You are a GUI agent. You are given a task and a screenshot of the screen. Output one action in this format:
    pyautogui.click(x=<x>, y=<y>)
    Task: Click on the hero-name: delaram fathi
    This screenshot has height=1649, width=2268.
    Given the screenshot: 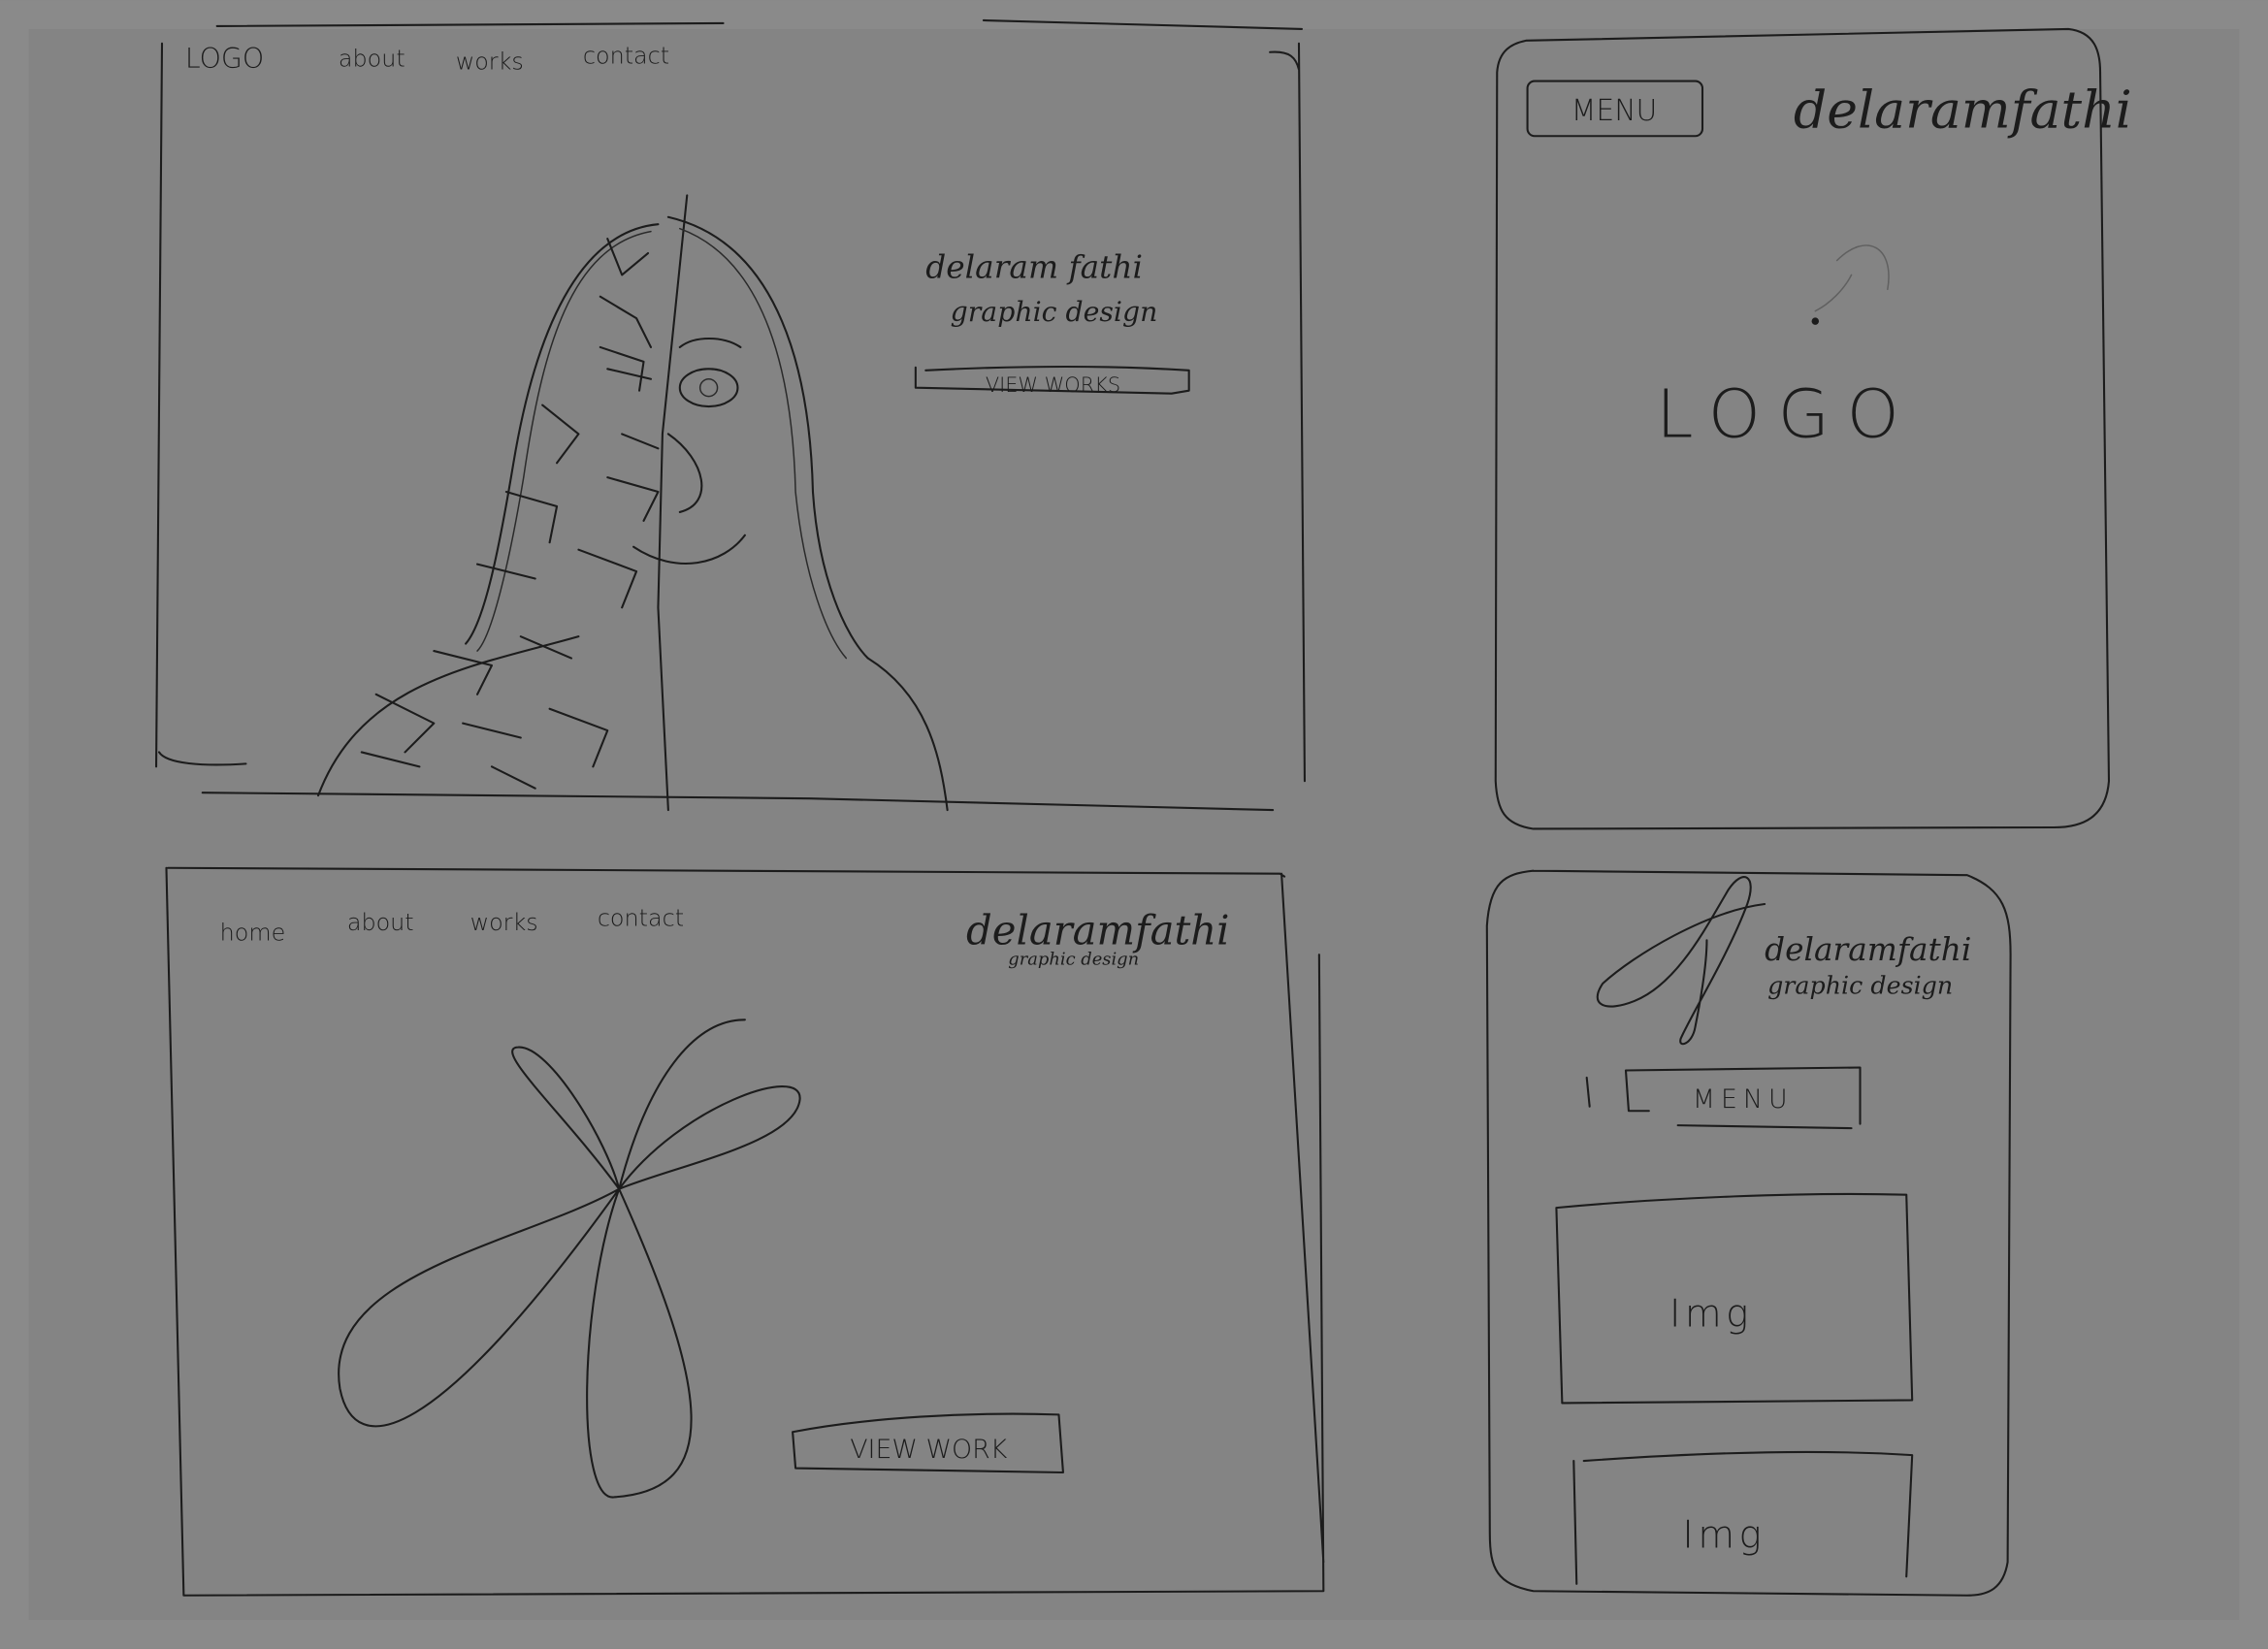 What is the action you would take?
    pyautogui.click(x=1034, y=266)
    